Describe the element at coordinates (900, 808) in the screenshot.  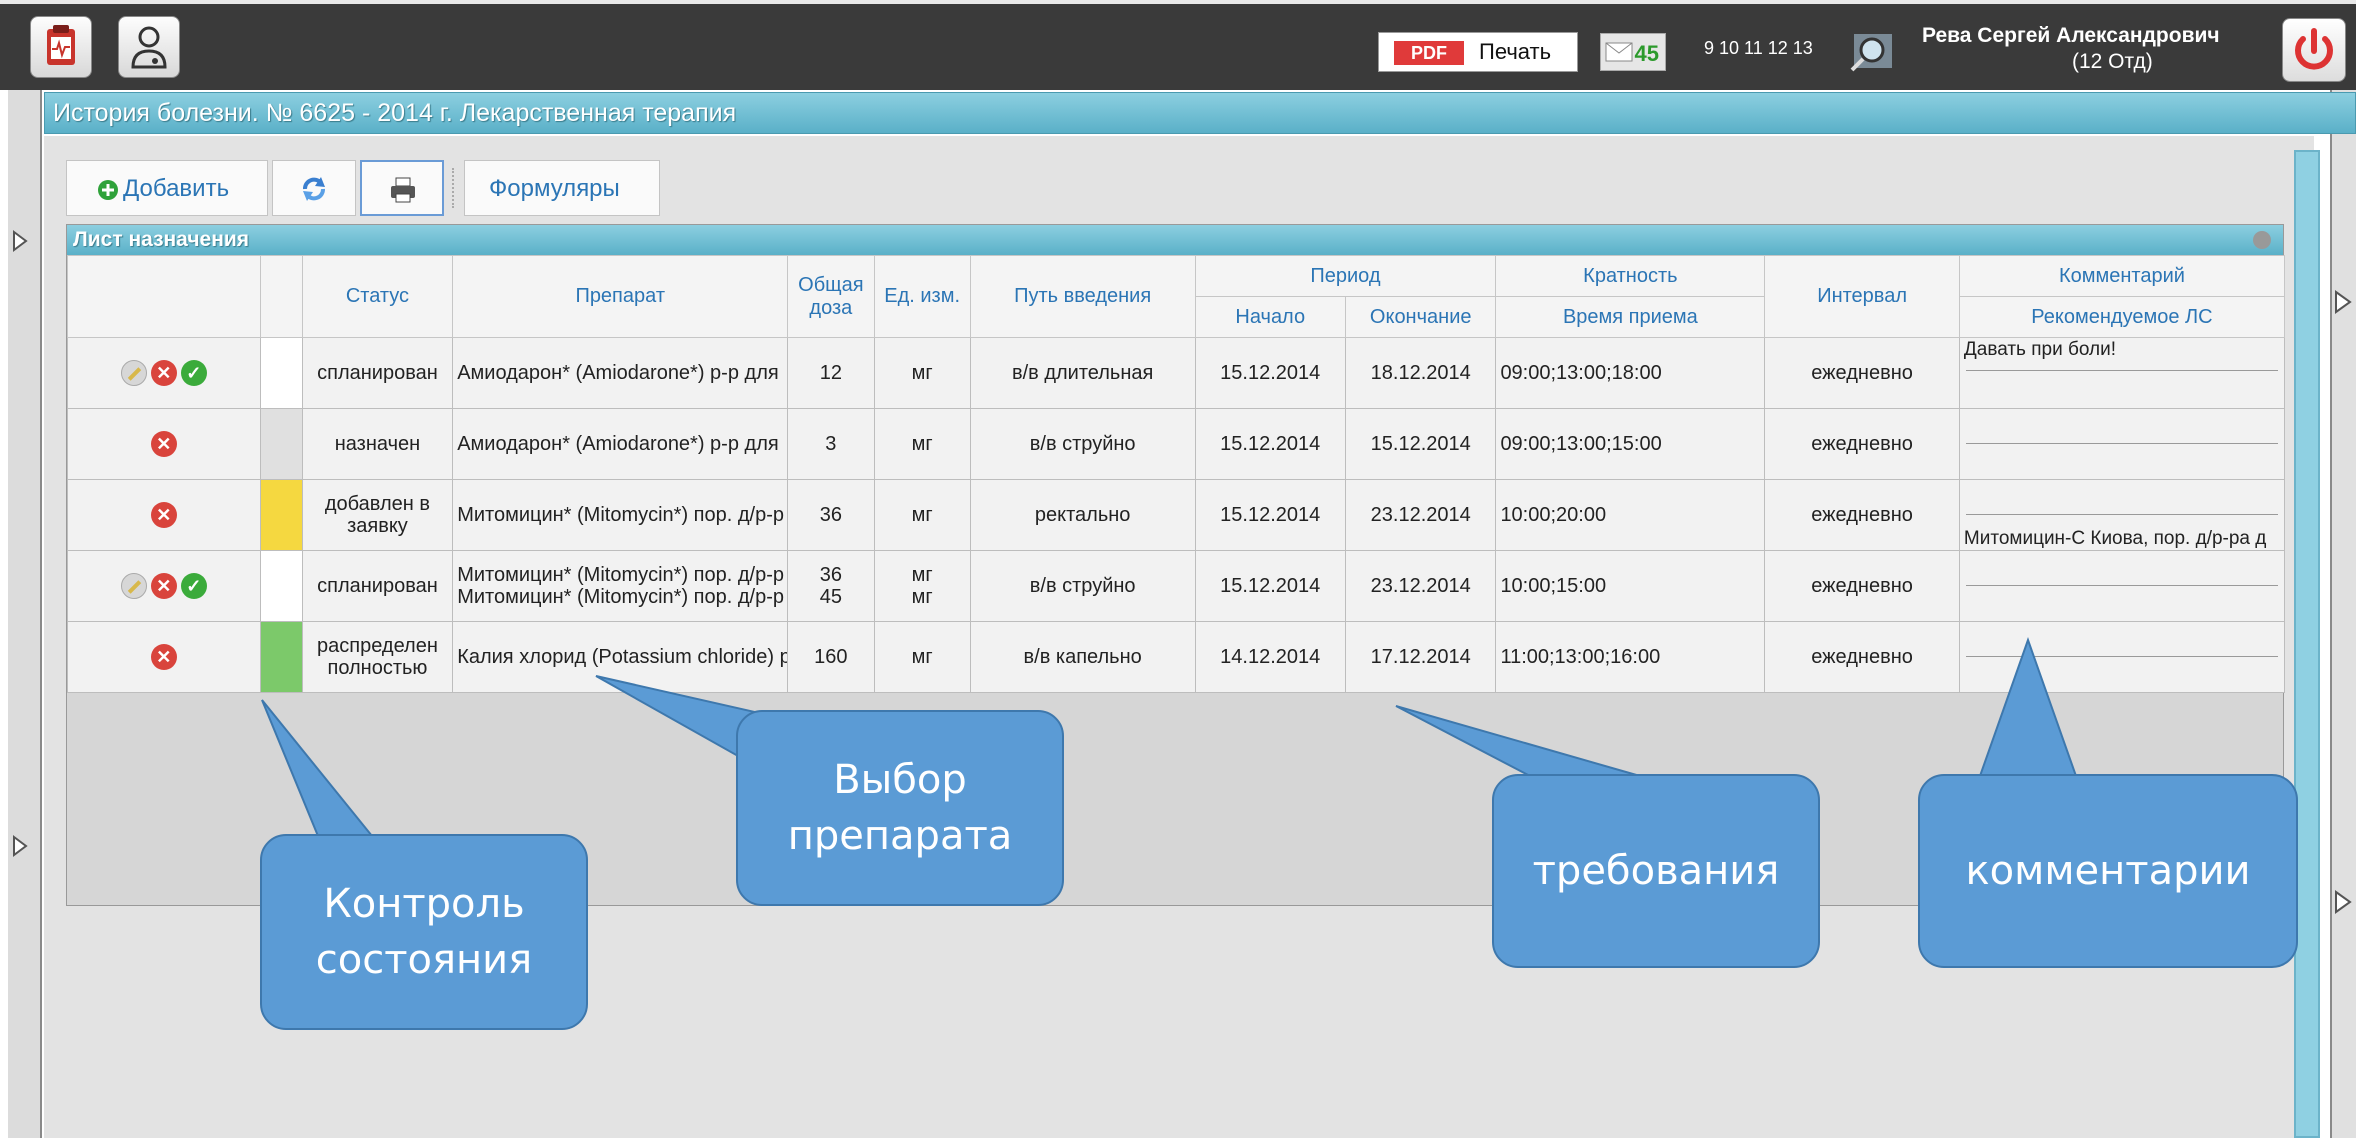
I see `callout-drug-choice: Выбор препарата` at that location.